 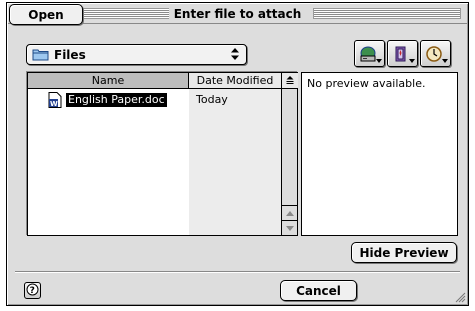 I want to click on vertical-scrollbar, so click(x=289, y=162).